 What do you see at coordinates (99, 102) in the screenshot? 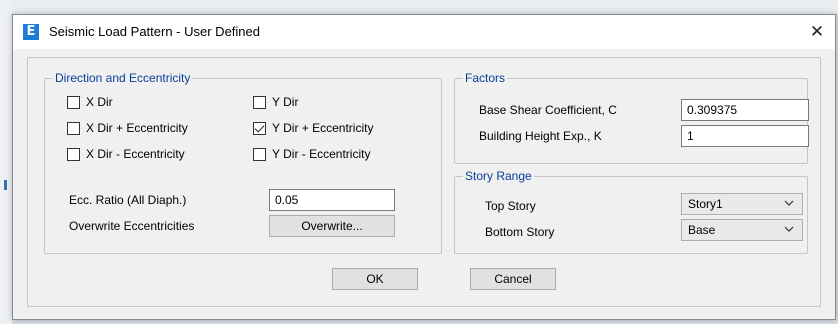
I see `x-dir-label: X Dir` at bounding box center [99, 102].